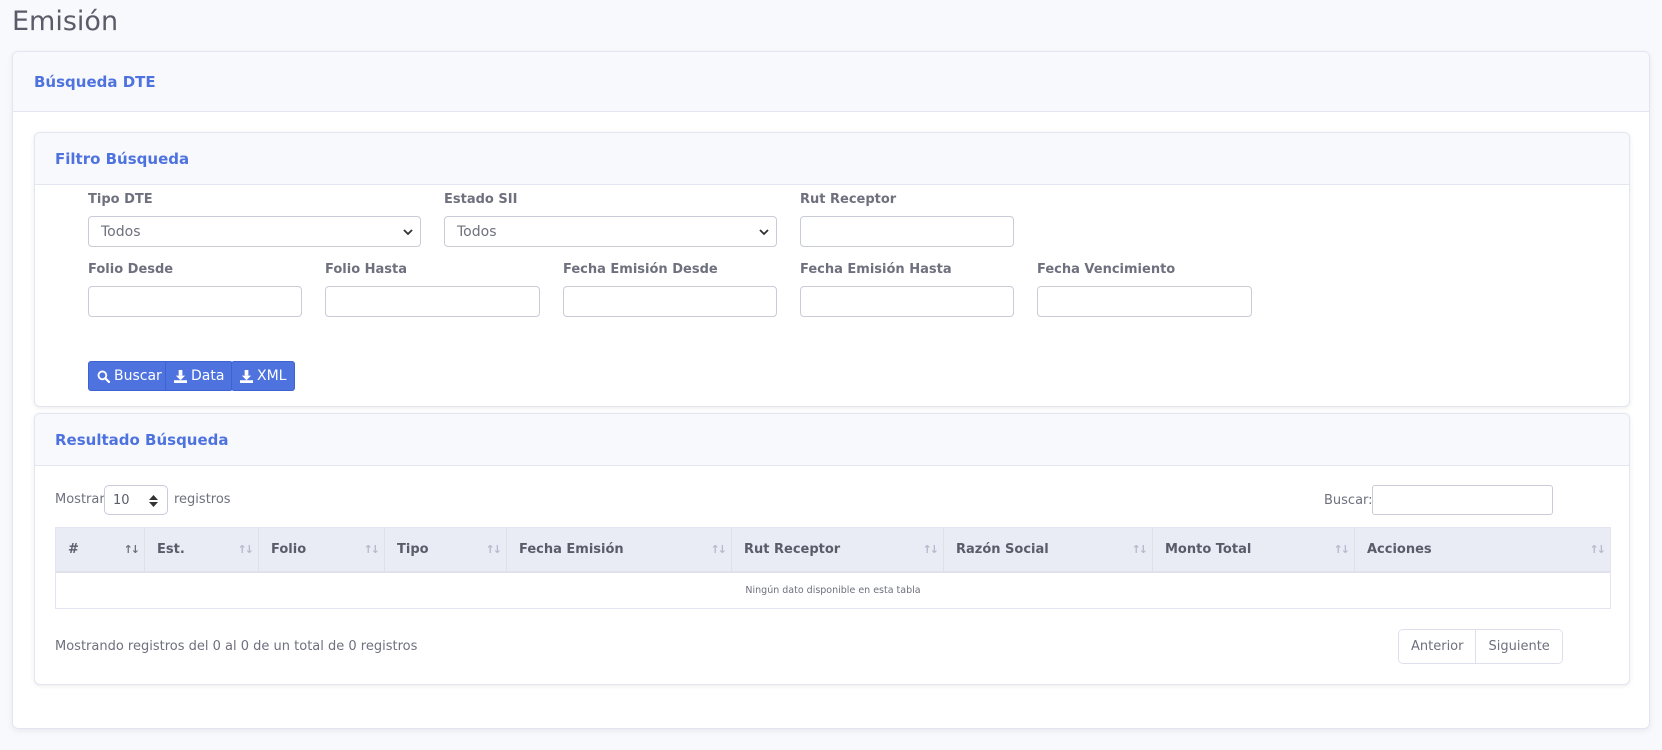 Image resolution: width=1662 pixels, height=750 pixels. I want to click on search-icon, so click(103, 376).